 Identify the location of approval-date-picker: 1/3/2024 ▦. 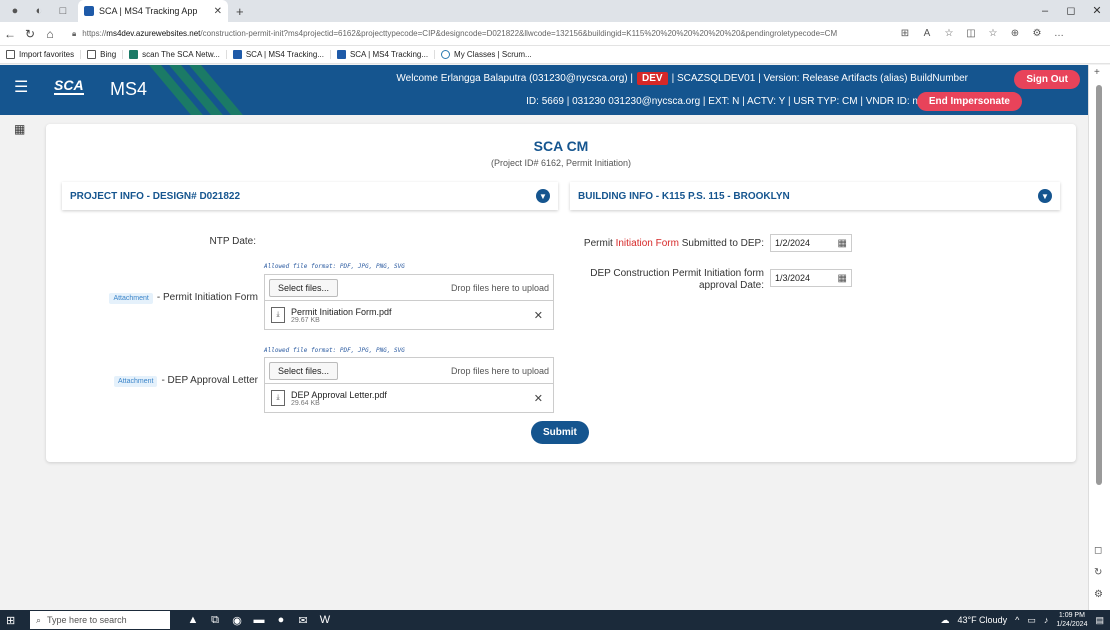
(811, 278).